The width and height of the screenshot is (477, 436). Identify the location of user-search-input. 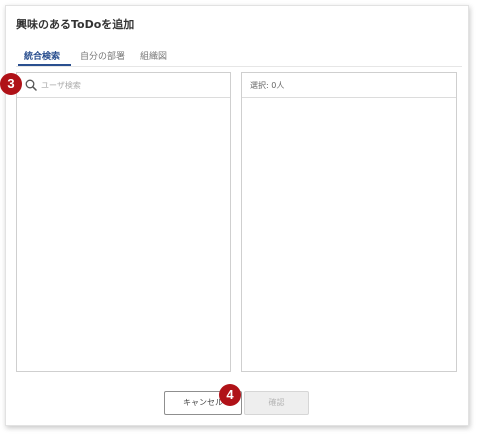
(131, 85).